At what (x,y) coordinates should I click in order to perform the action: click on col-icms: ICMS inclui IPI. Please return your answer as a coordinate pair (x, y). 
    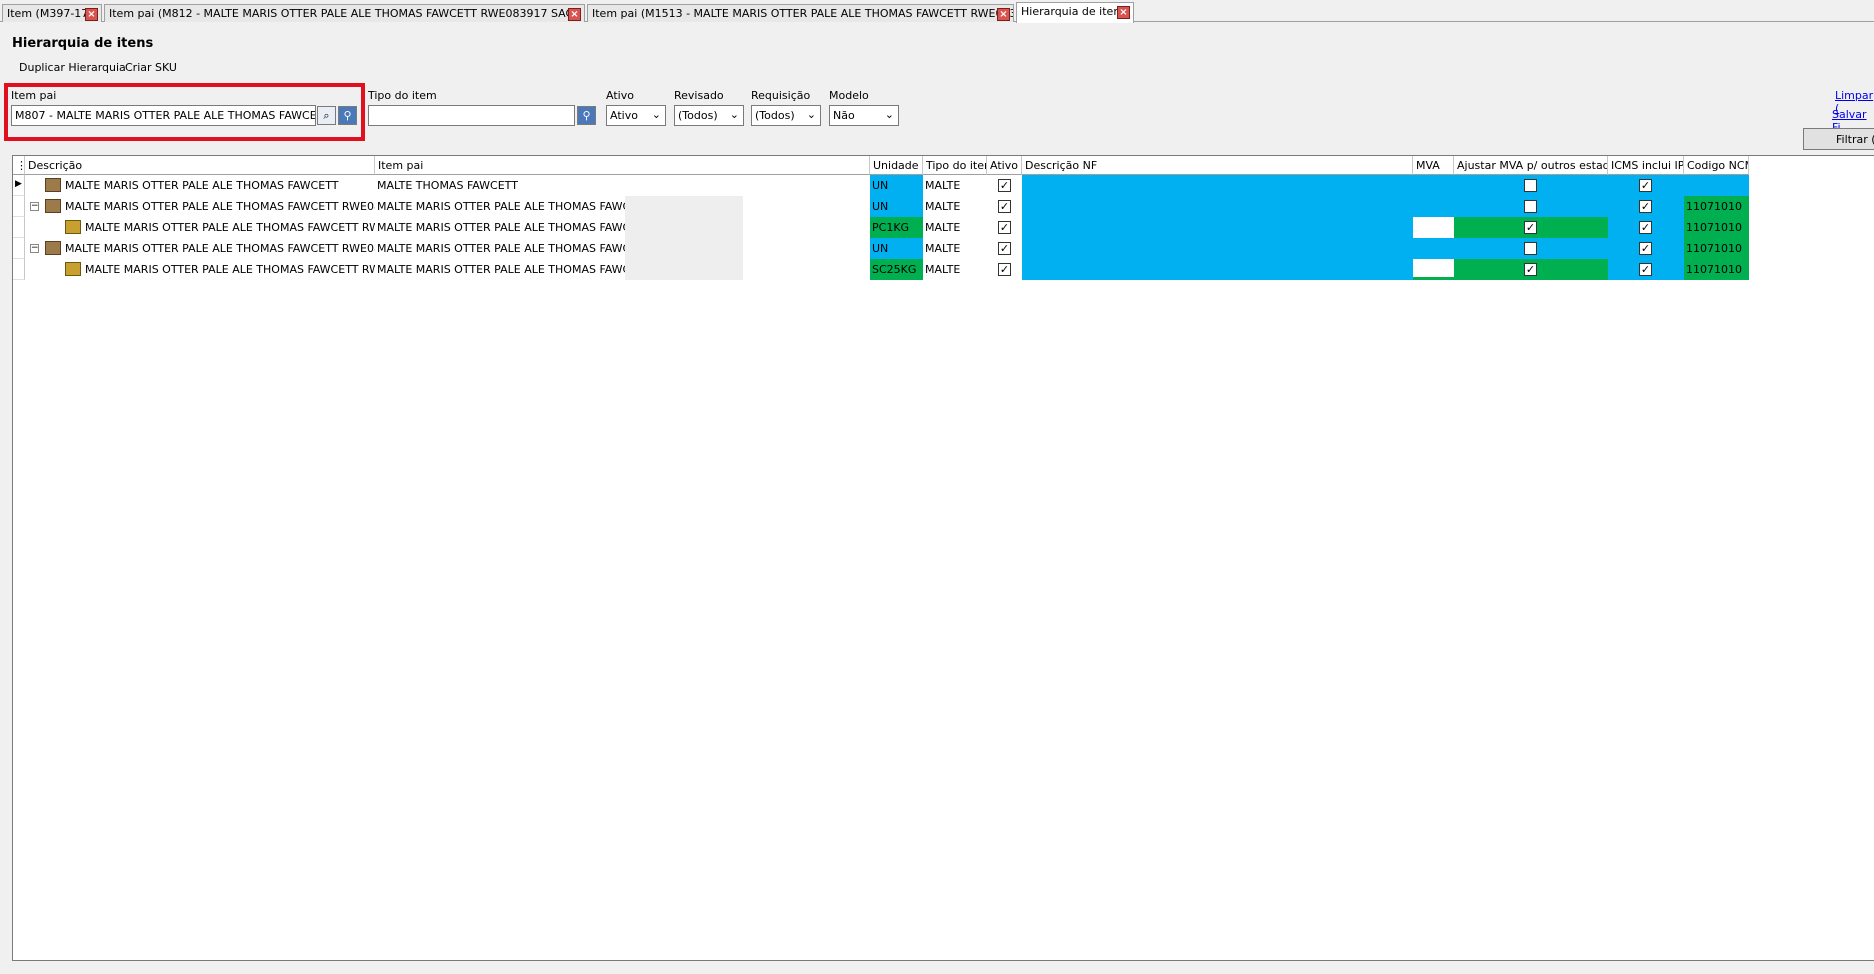
    Looking at the image, I should click on (1646, 165).